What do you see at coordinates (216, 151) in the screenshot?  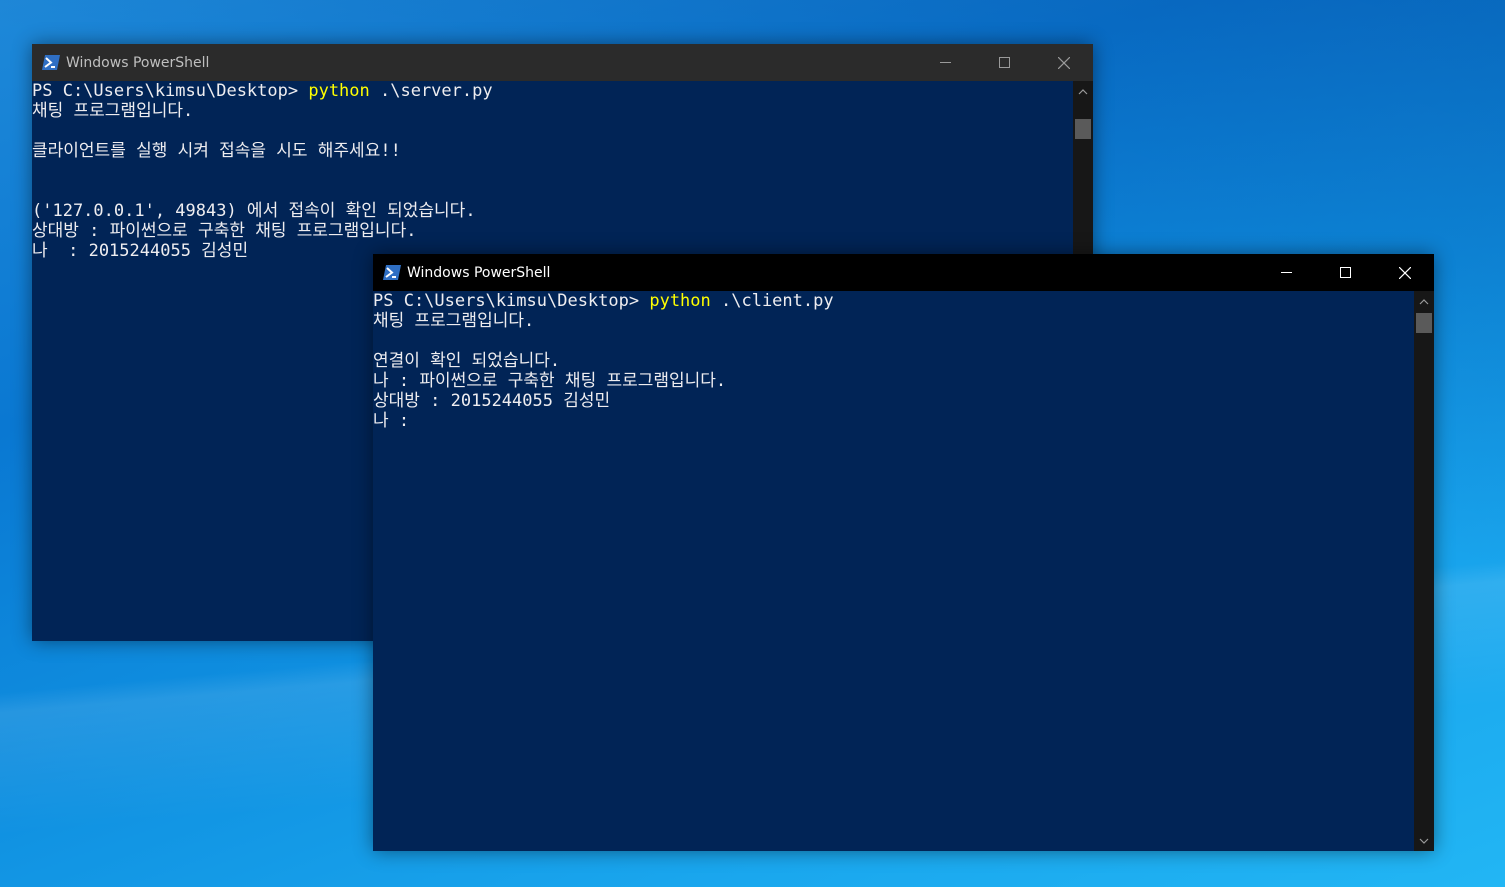 I see `output-line: 클라이언트를 실행 시켜 접속을 시도 해주세요!!` at bounding box center [216, 151].